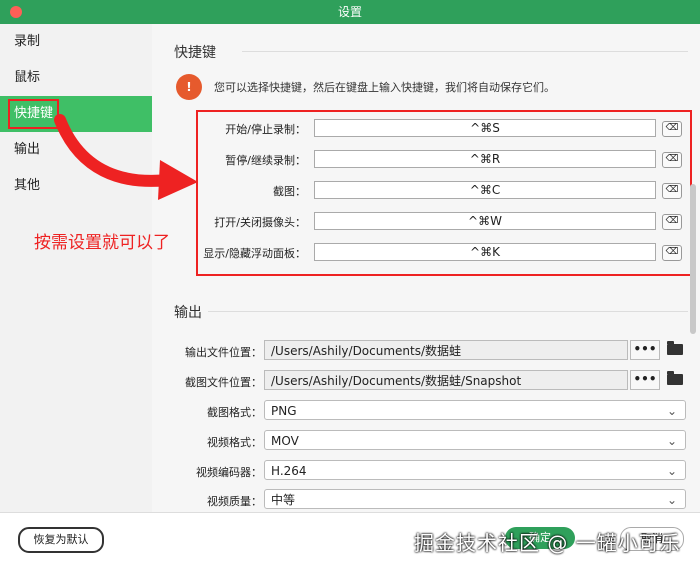 The width and height of the screenshot is (700, 566). I want to click on shortcut-row: 截图： ^⌘C ⌫, so click(444, 190).